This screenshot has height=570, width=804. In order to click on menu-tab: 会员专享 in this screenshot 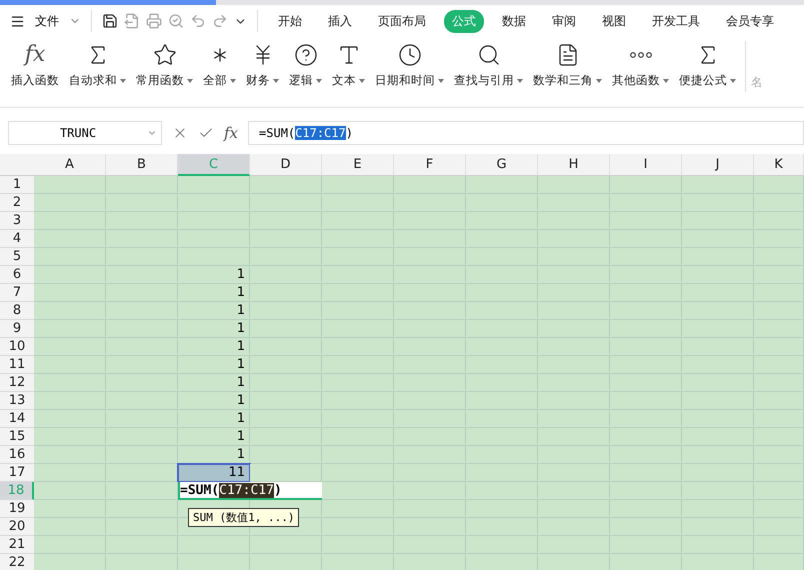, I will do `click(750, 21)`.